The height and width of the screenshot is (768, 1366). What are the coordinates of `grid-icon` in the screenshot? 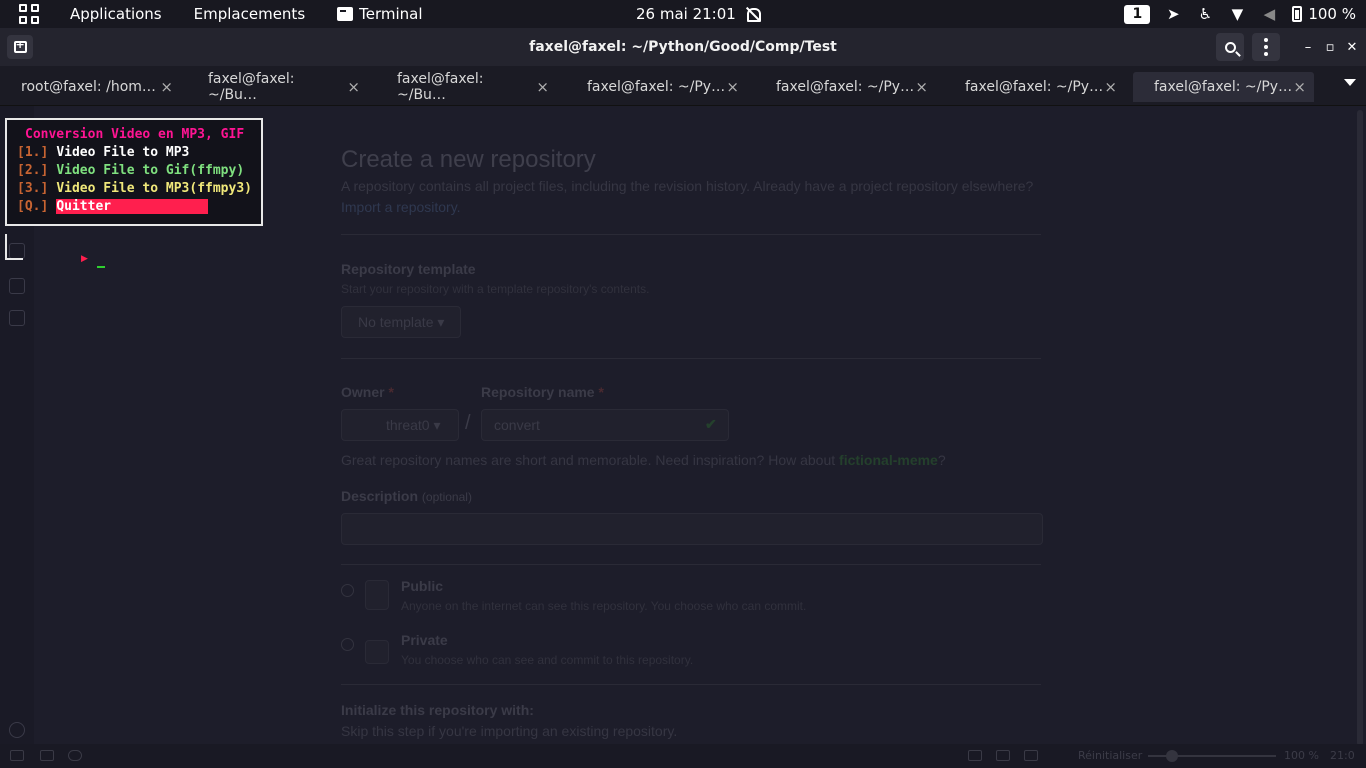 It's located at (29, 14).